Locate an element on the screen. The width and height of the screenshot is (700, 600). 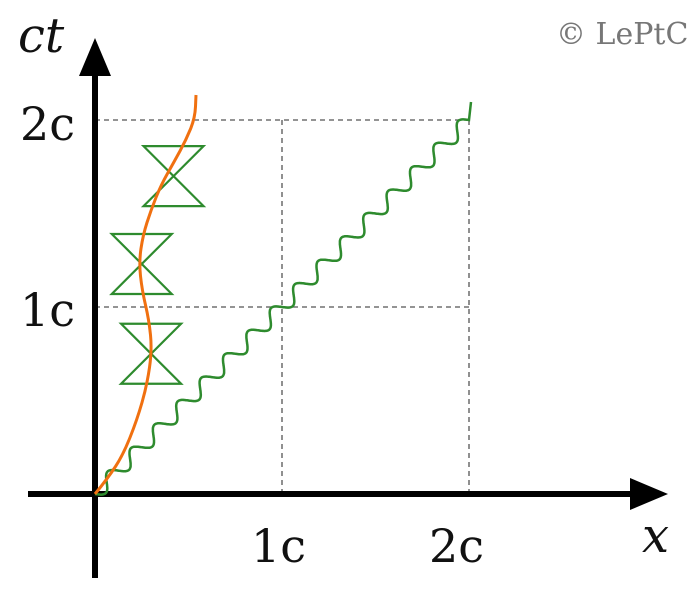
x-tick-label-1: 1c is located at coordinates (278, 546).